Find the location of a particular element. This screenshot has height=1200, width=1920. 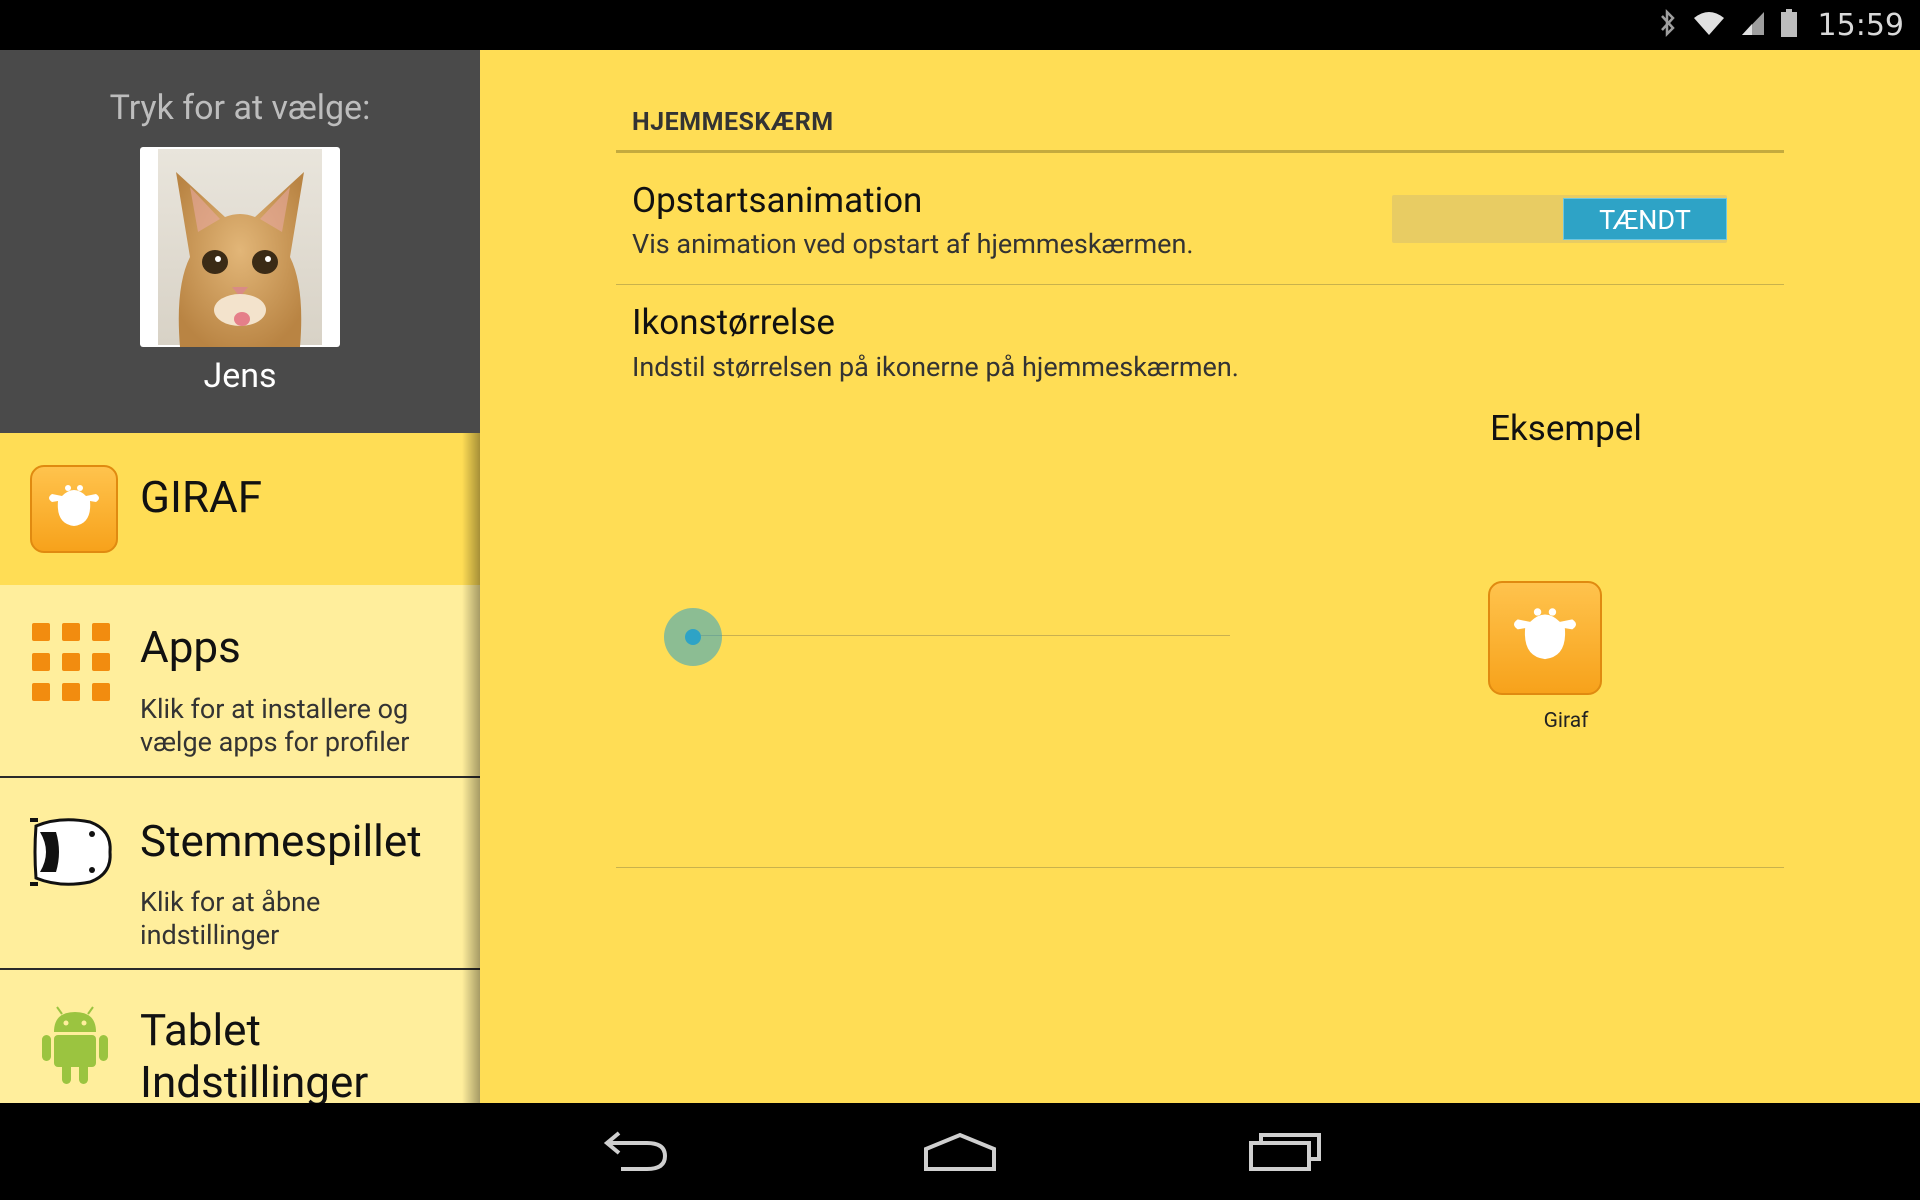

kitten-photo is located at coordinates (240, 248).